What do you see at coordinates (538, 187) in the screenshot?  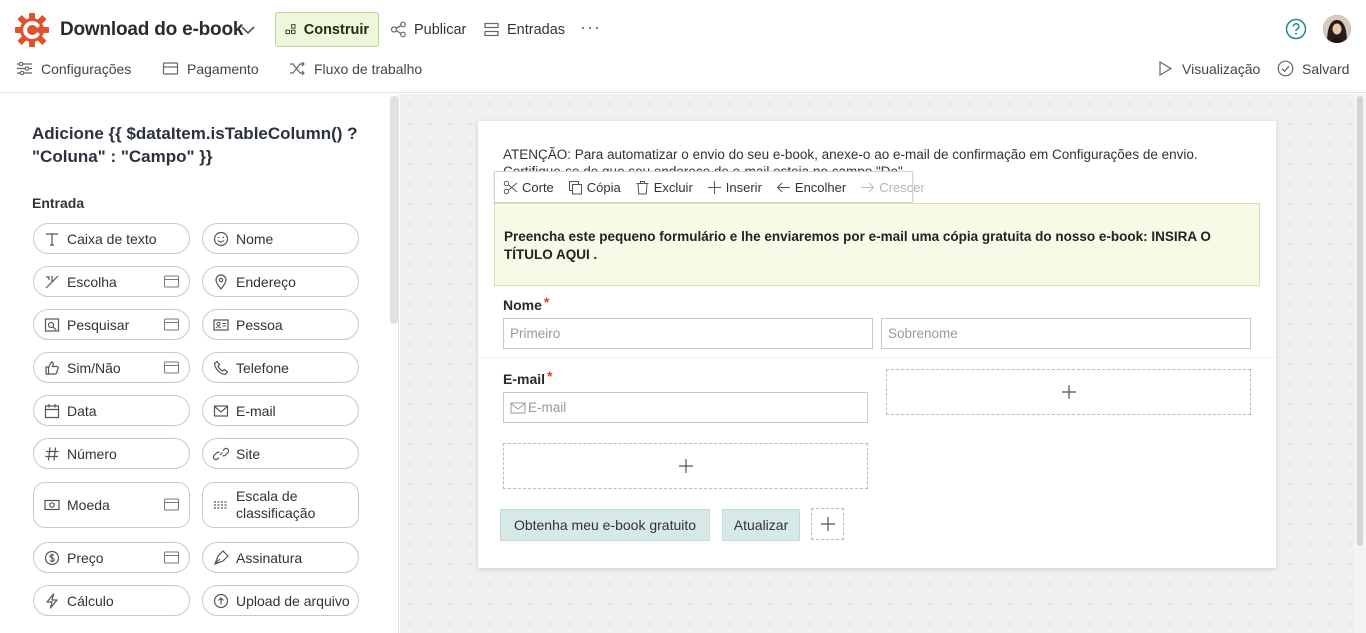 I see `cut-label: Corte` at bounding box center [538, 187].